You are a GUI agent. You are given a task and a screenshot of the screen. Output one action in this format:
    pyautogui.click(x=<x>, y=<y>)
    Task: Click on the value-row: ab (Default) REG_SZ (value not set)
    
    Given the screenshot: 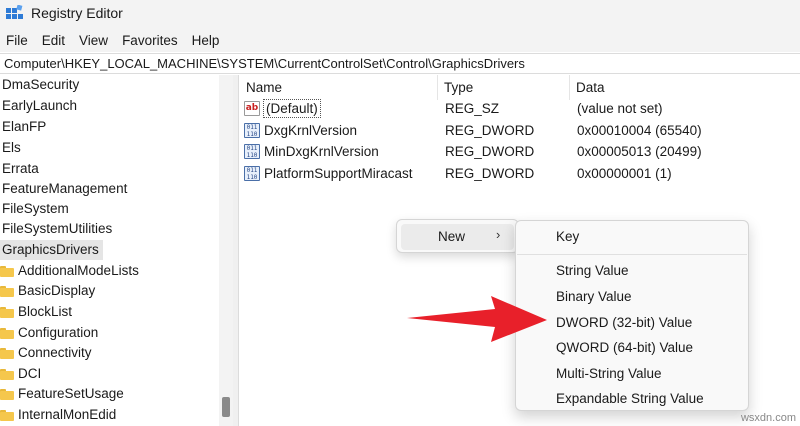 What is the action you would take?
    pyautogui.click(x=520, y=108)
    